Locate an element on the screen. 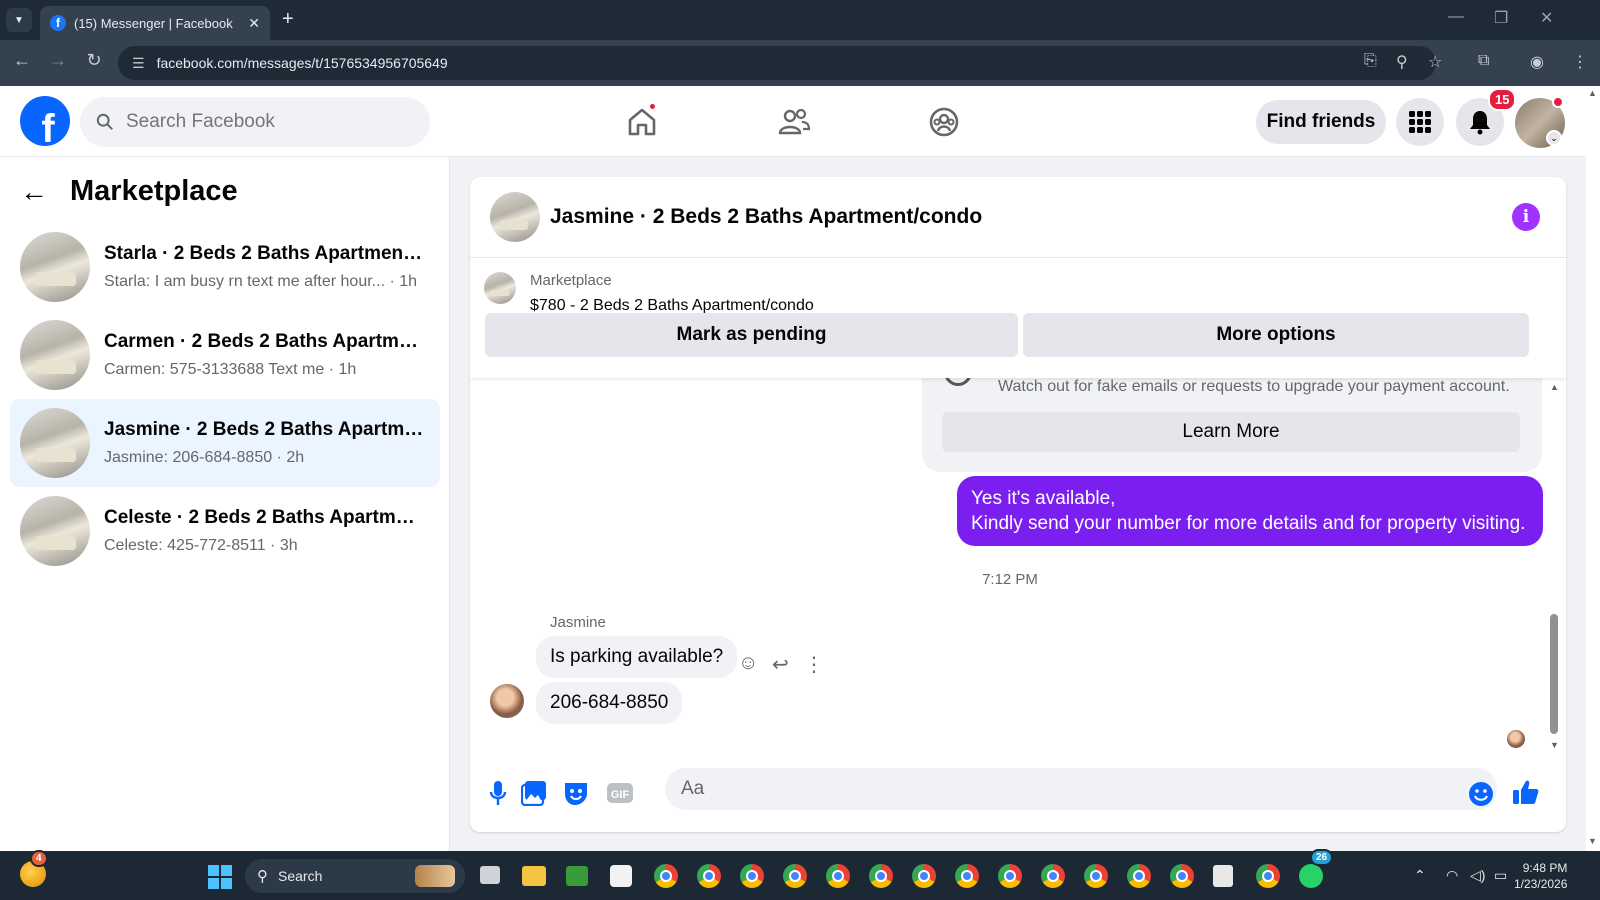  battery-icon: ▭ is located at coordinates (1500, 875).